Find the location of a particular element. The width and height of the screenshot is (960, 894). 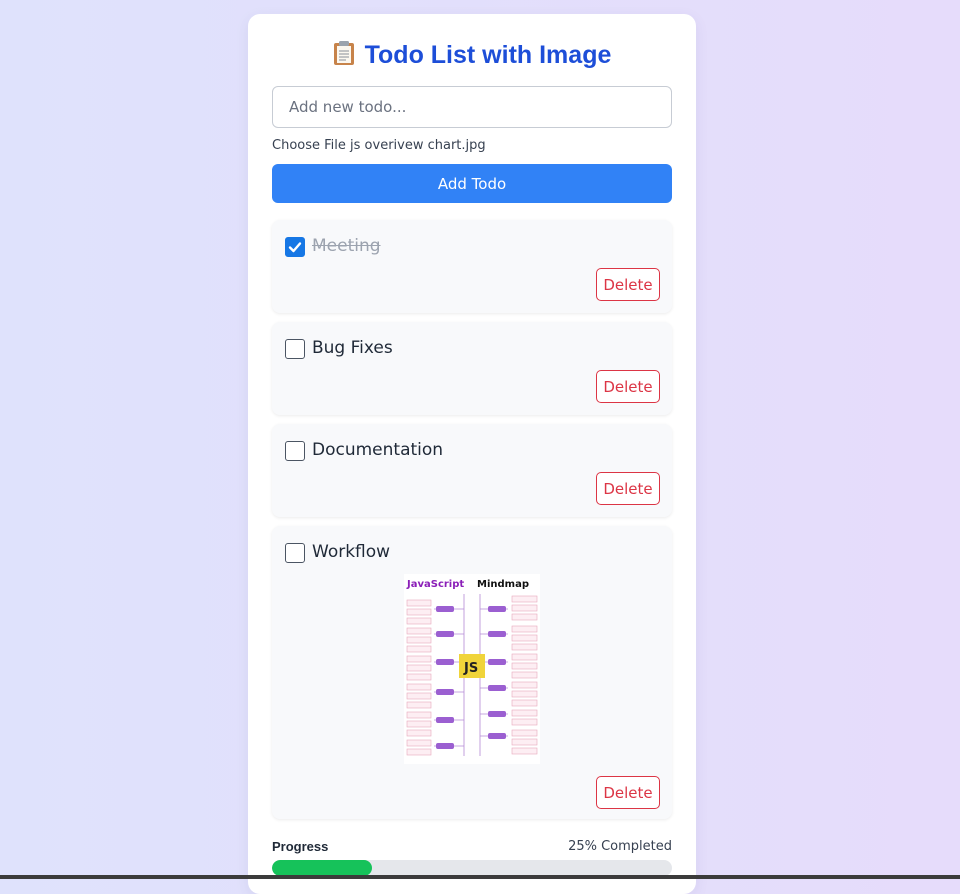

file-picker: Choose File js overivew chart.jpg is located at coordinates (379, 145).